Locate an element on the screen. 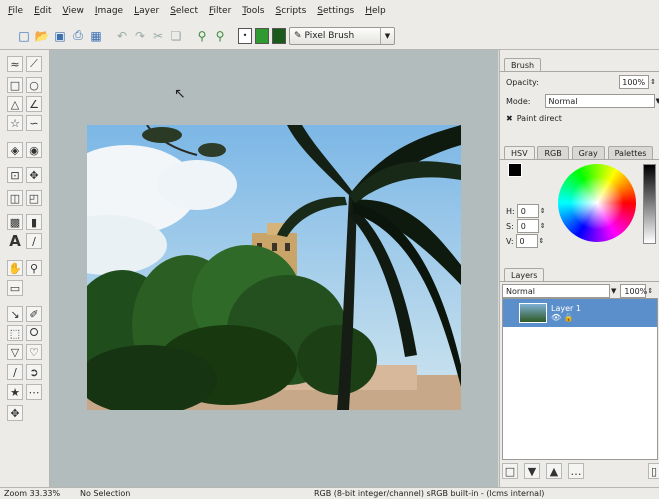  menu-select: Select is located at coordinates (184, 11).